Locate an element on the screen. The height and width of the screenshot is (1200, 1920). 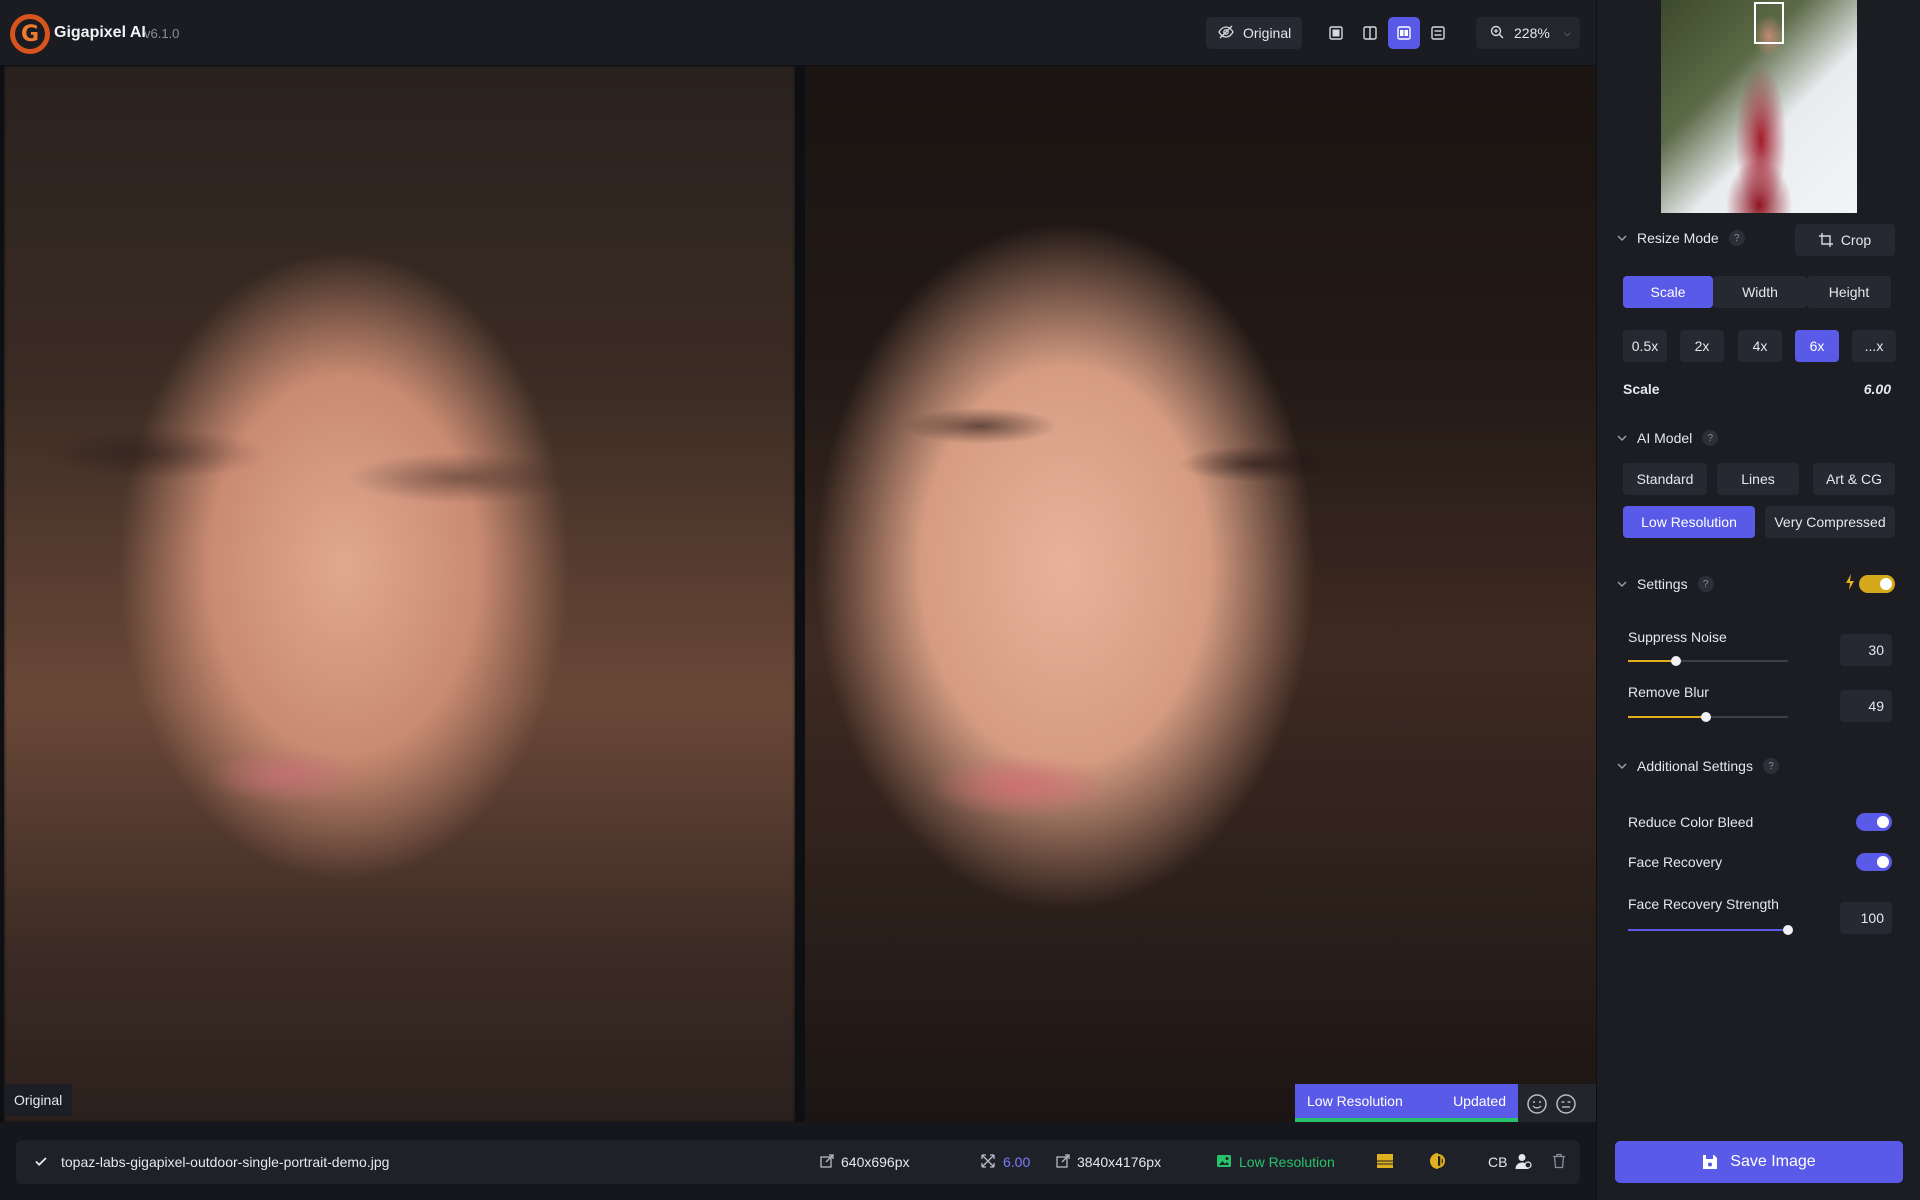
face-recovery-indicator: CB is located at coordinates (1510, 1162).